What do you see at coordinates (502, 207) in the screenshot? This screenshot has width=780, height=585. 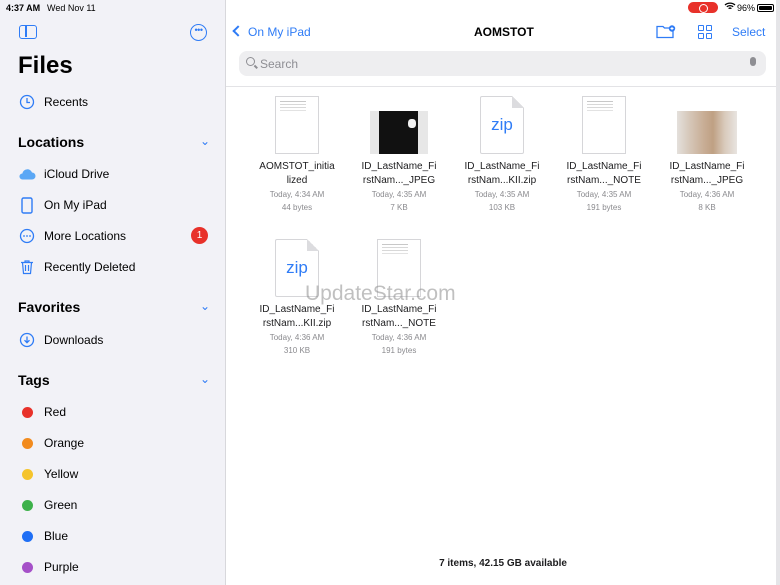 I see `file-size: 103 KB` at bounding box center [502, 207].